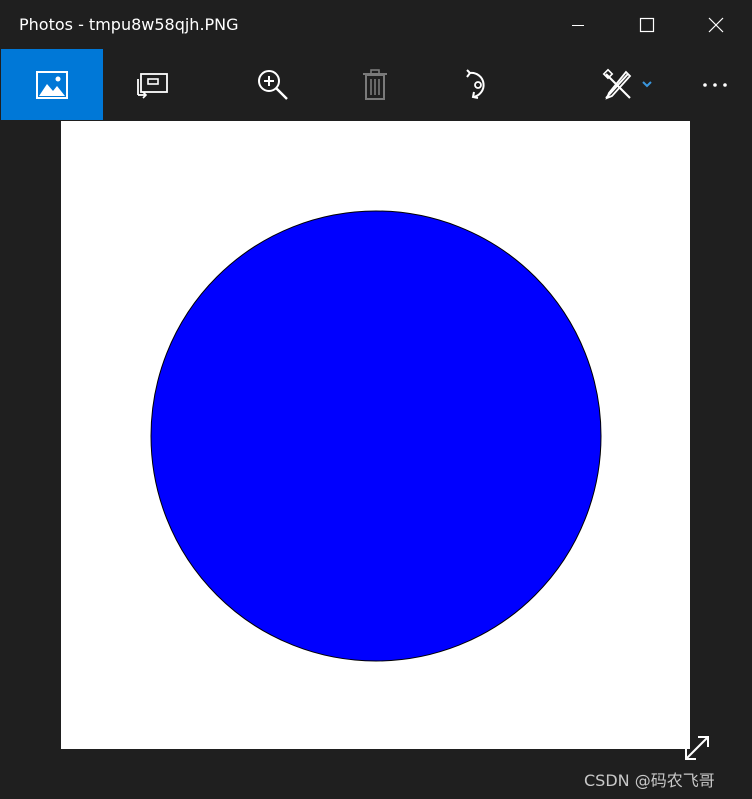 Image resolution: width=752 pixels, height=799 pixels. I want to click on maximize-button, so click(646, 24).